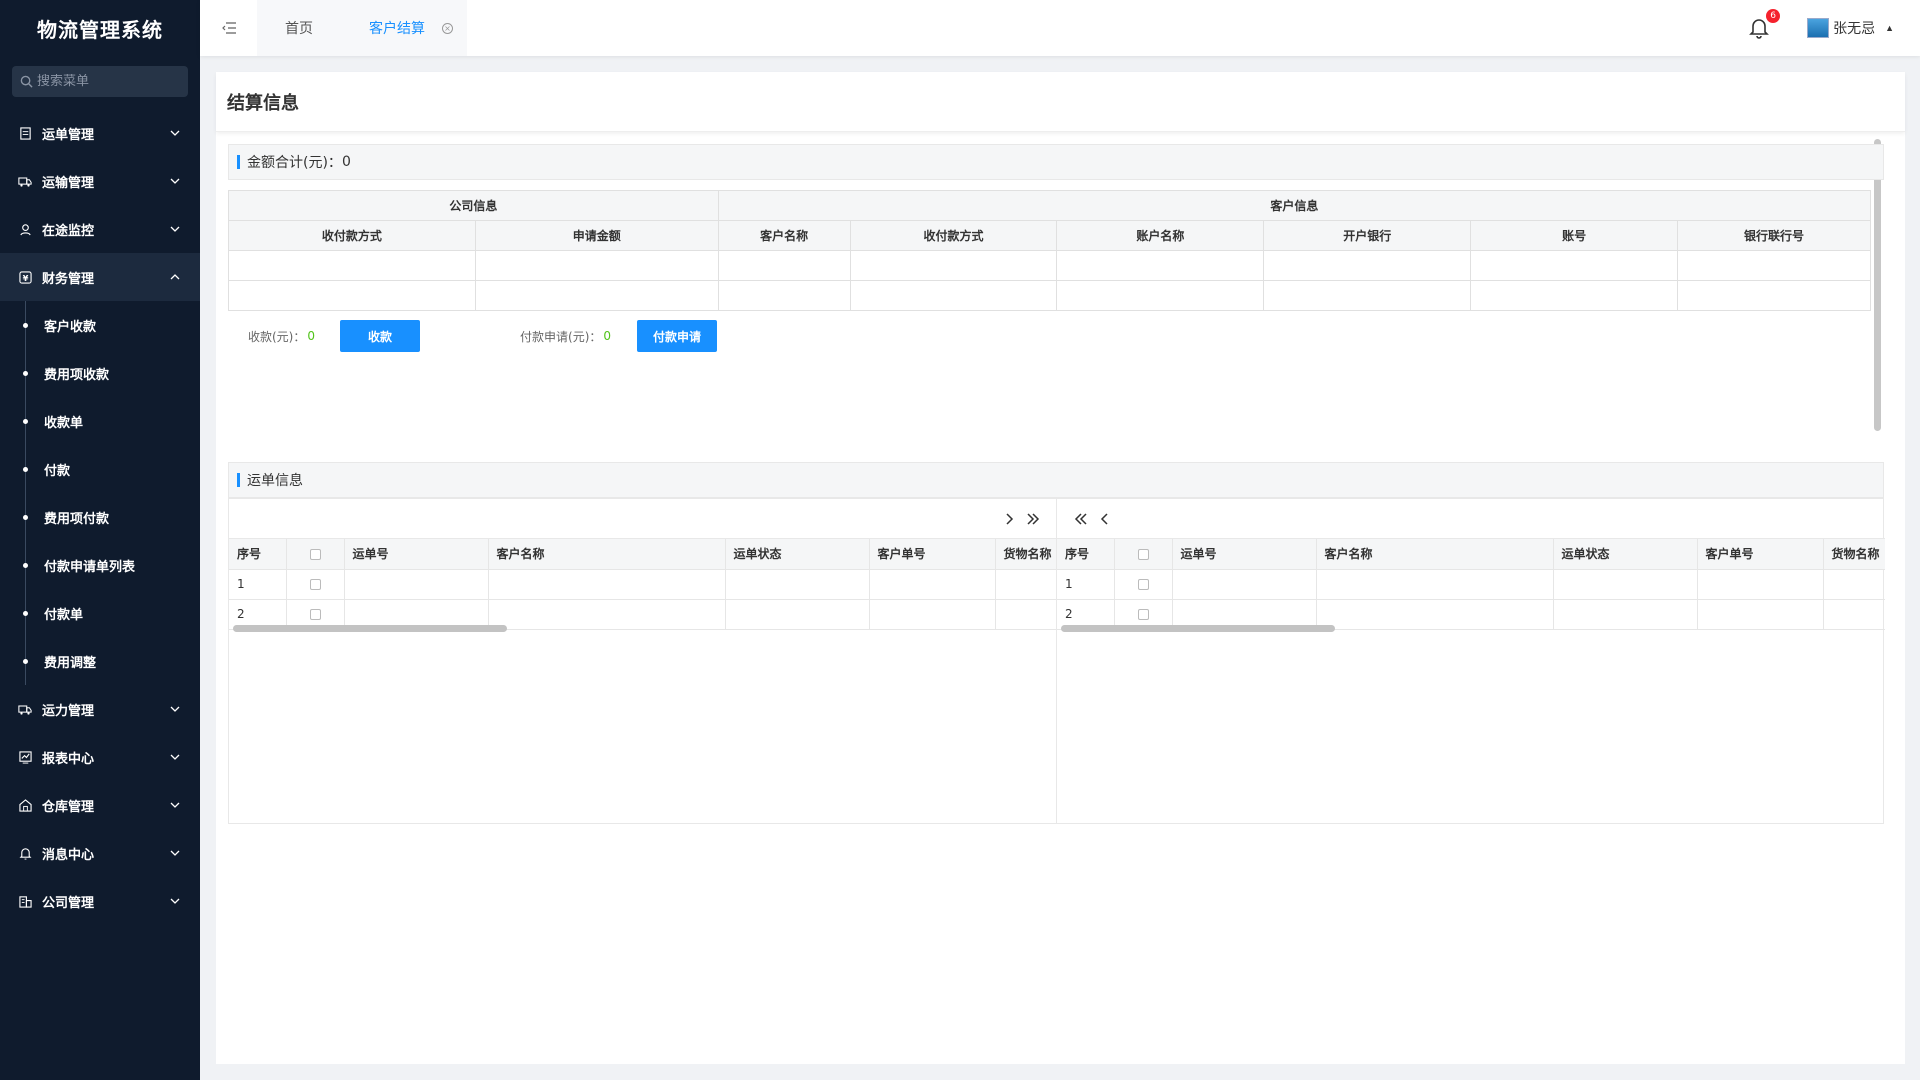 The image size is (1920, 1080). I want to click on vertical-scrollbar, so click(1877, 285).